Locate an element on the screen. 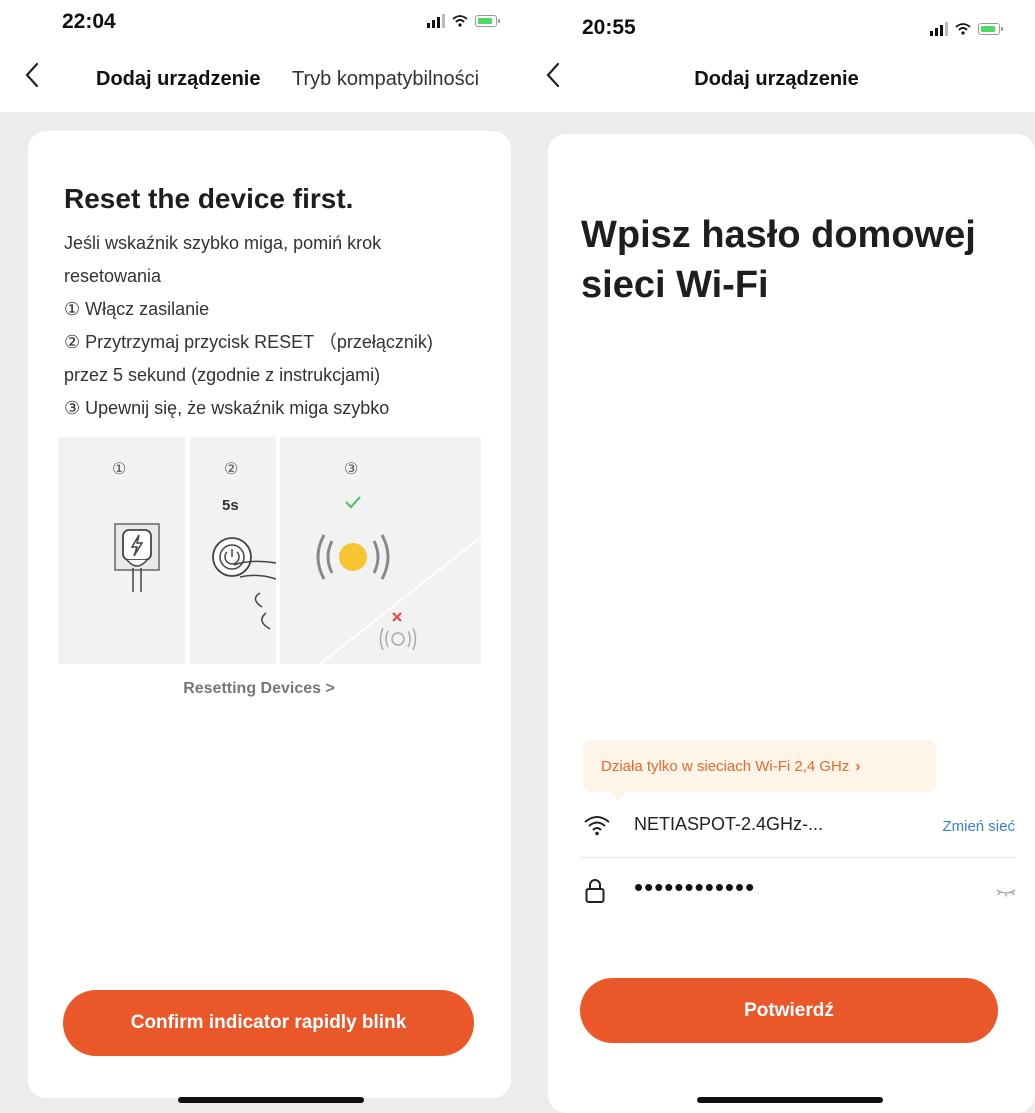 The width and height of the screenshot is (1035, 1113). step-2-panel: ② 5s is located at coordinates (233, 550).